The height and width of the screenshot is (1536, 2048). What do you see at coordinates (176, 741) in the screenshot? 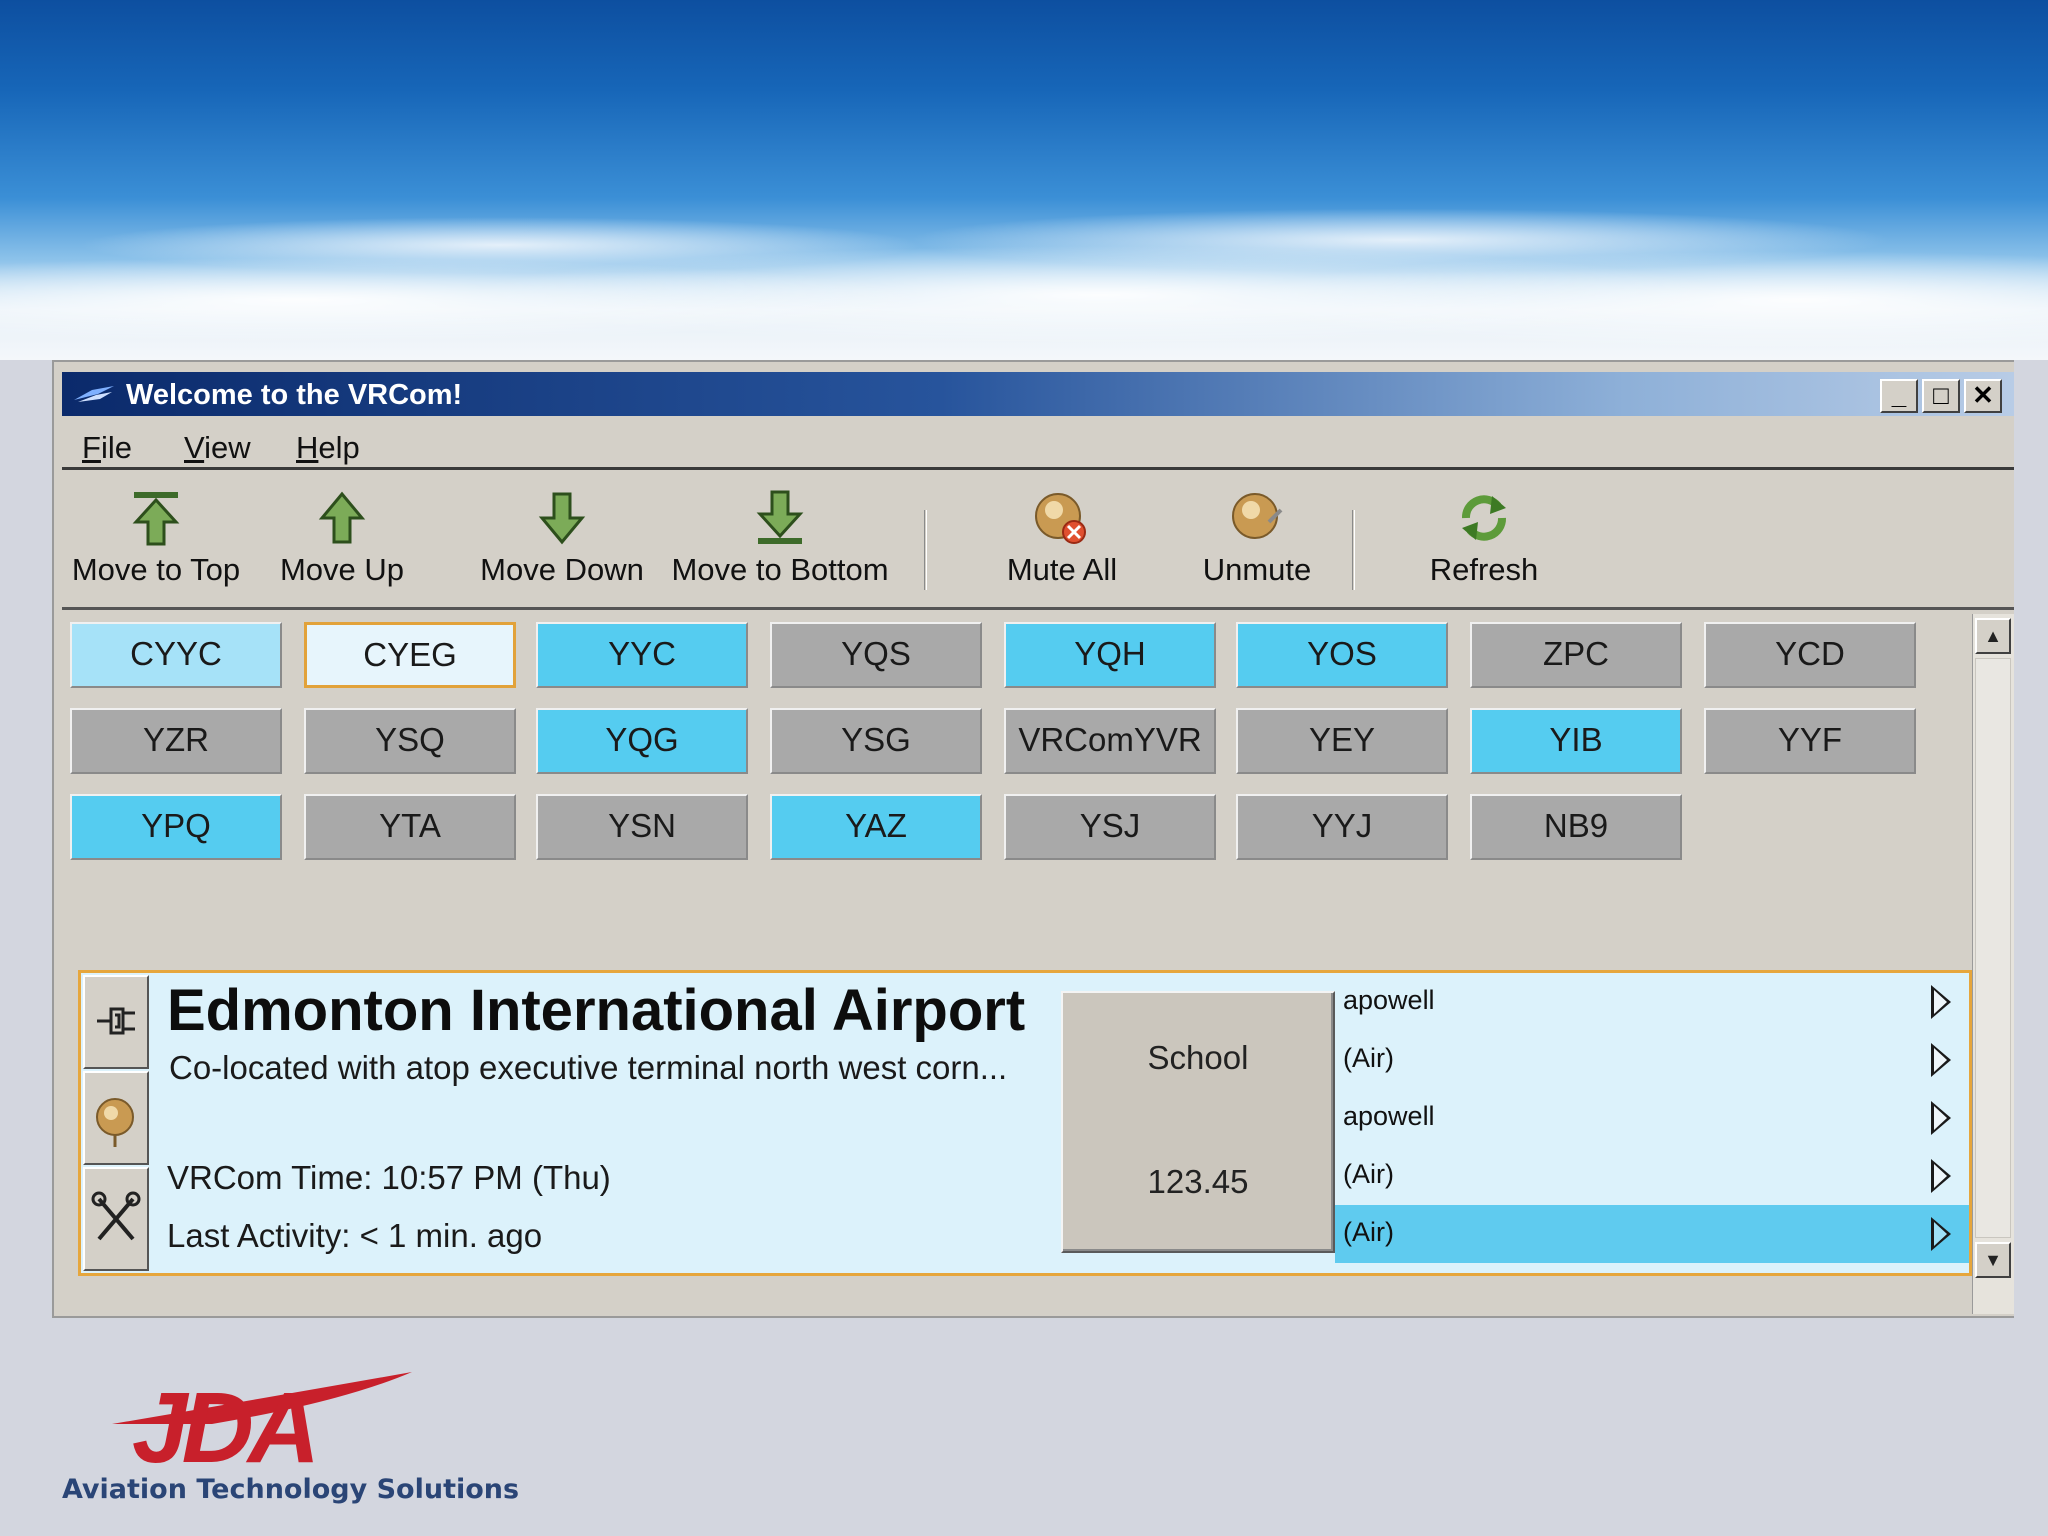
I see `channel-button: YZR` at bounding box center [176, 741].